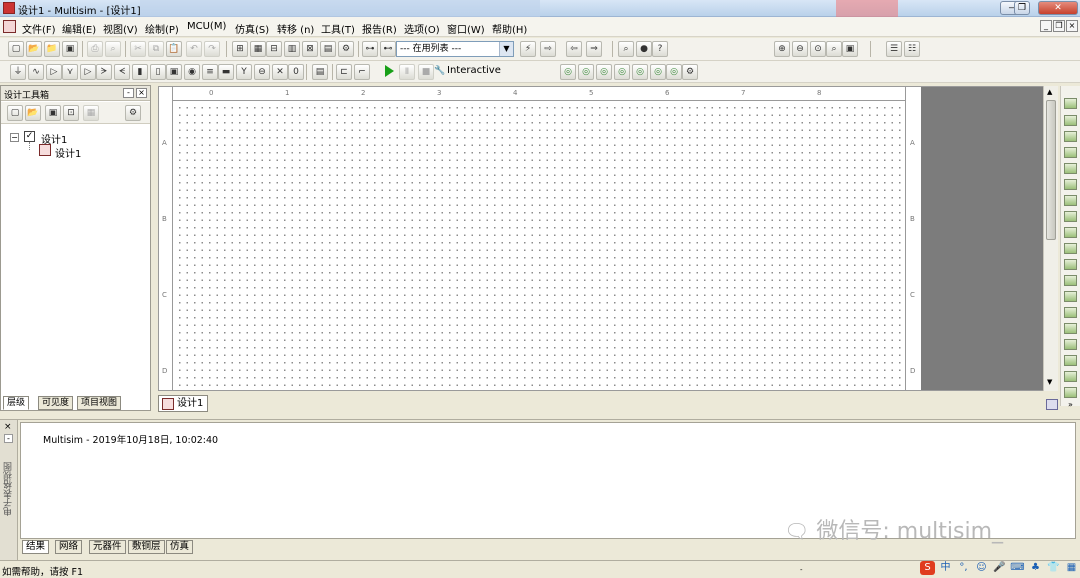 The height and width of the screenshot is (578, 1080). What do you see at coordinates (1070, 280) in the screenshot?
I see `distortion-analyzer-icon` at bounding box center [1070, 280].